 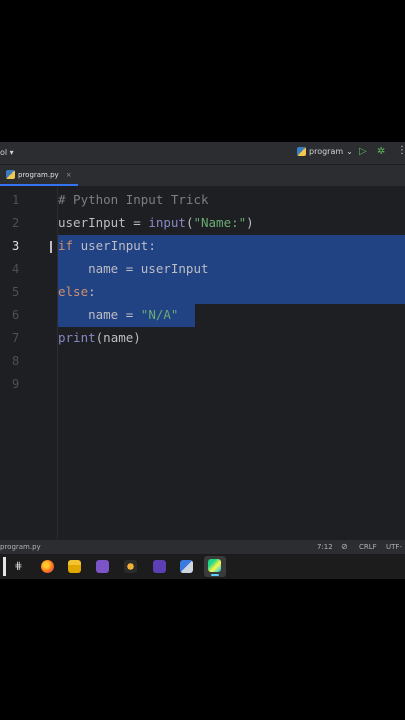 I want to click on comment: # Python Input Trick, so click(x=133, y=199).